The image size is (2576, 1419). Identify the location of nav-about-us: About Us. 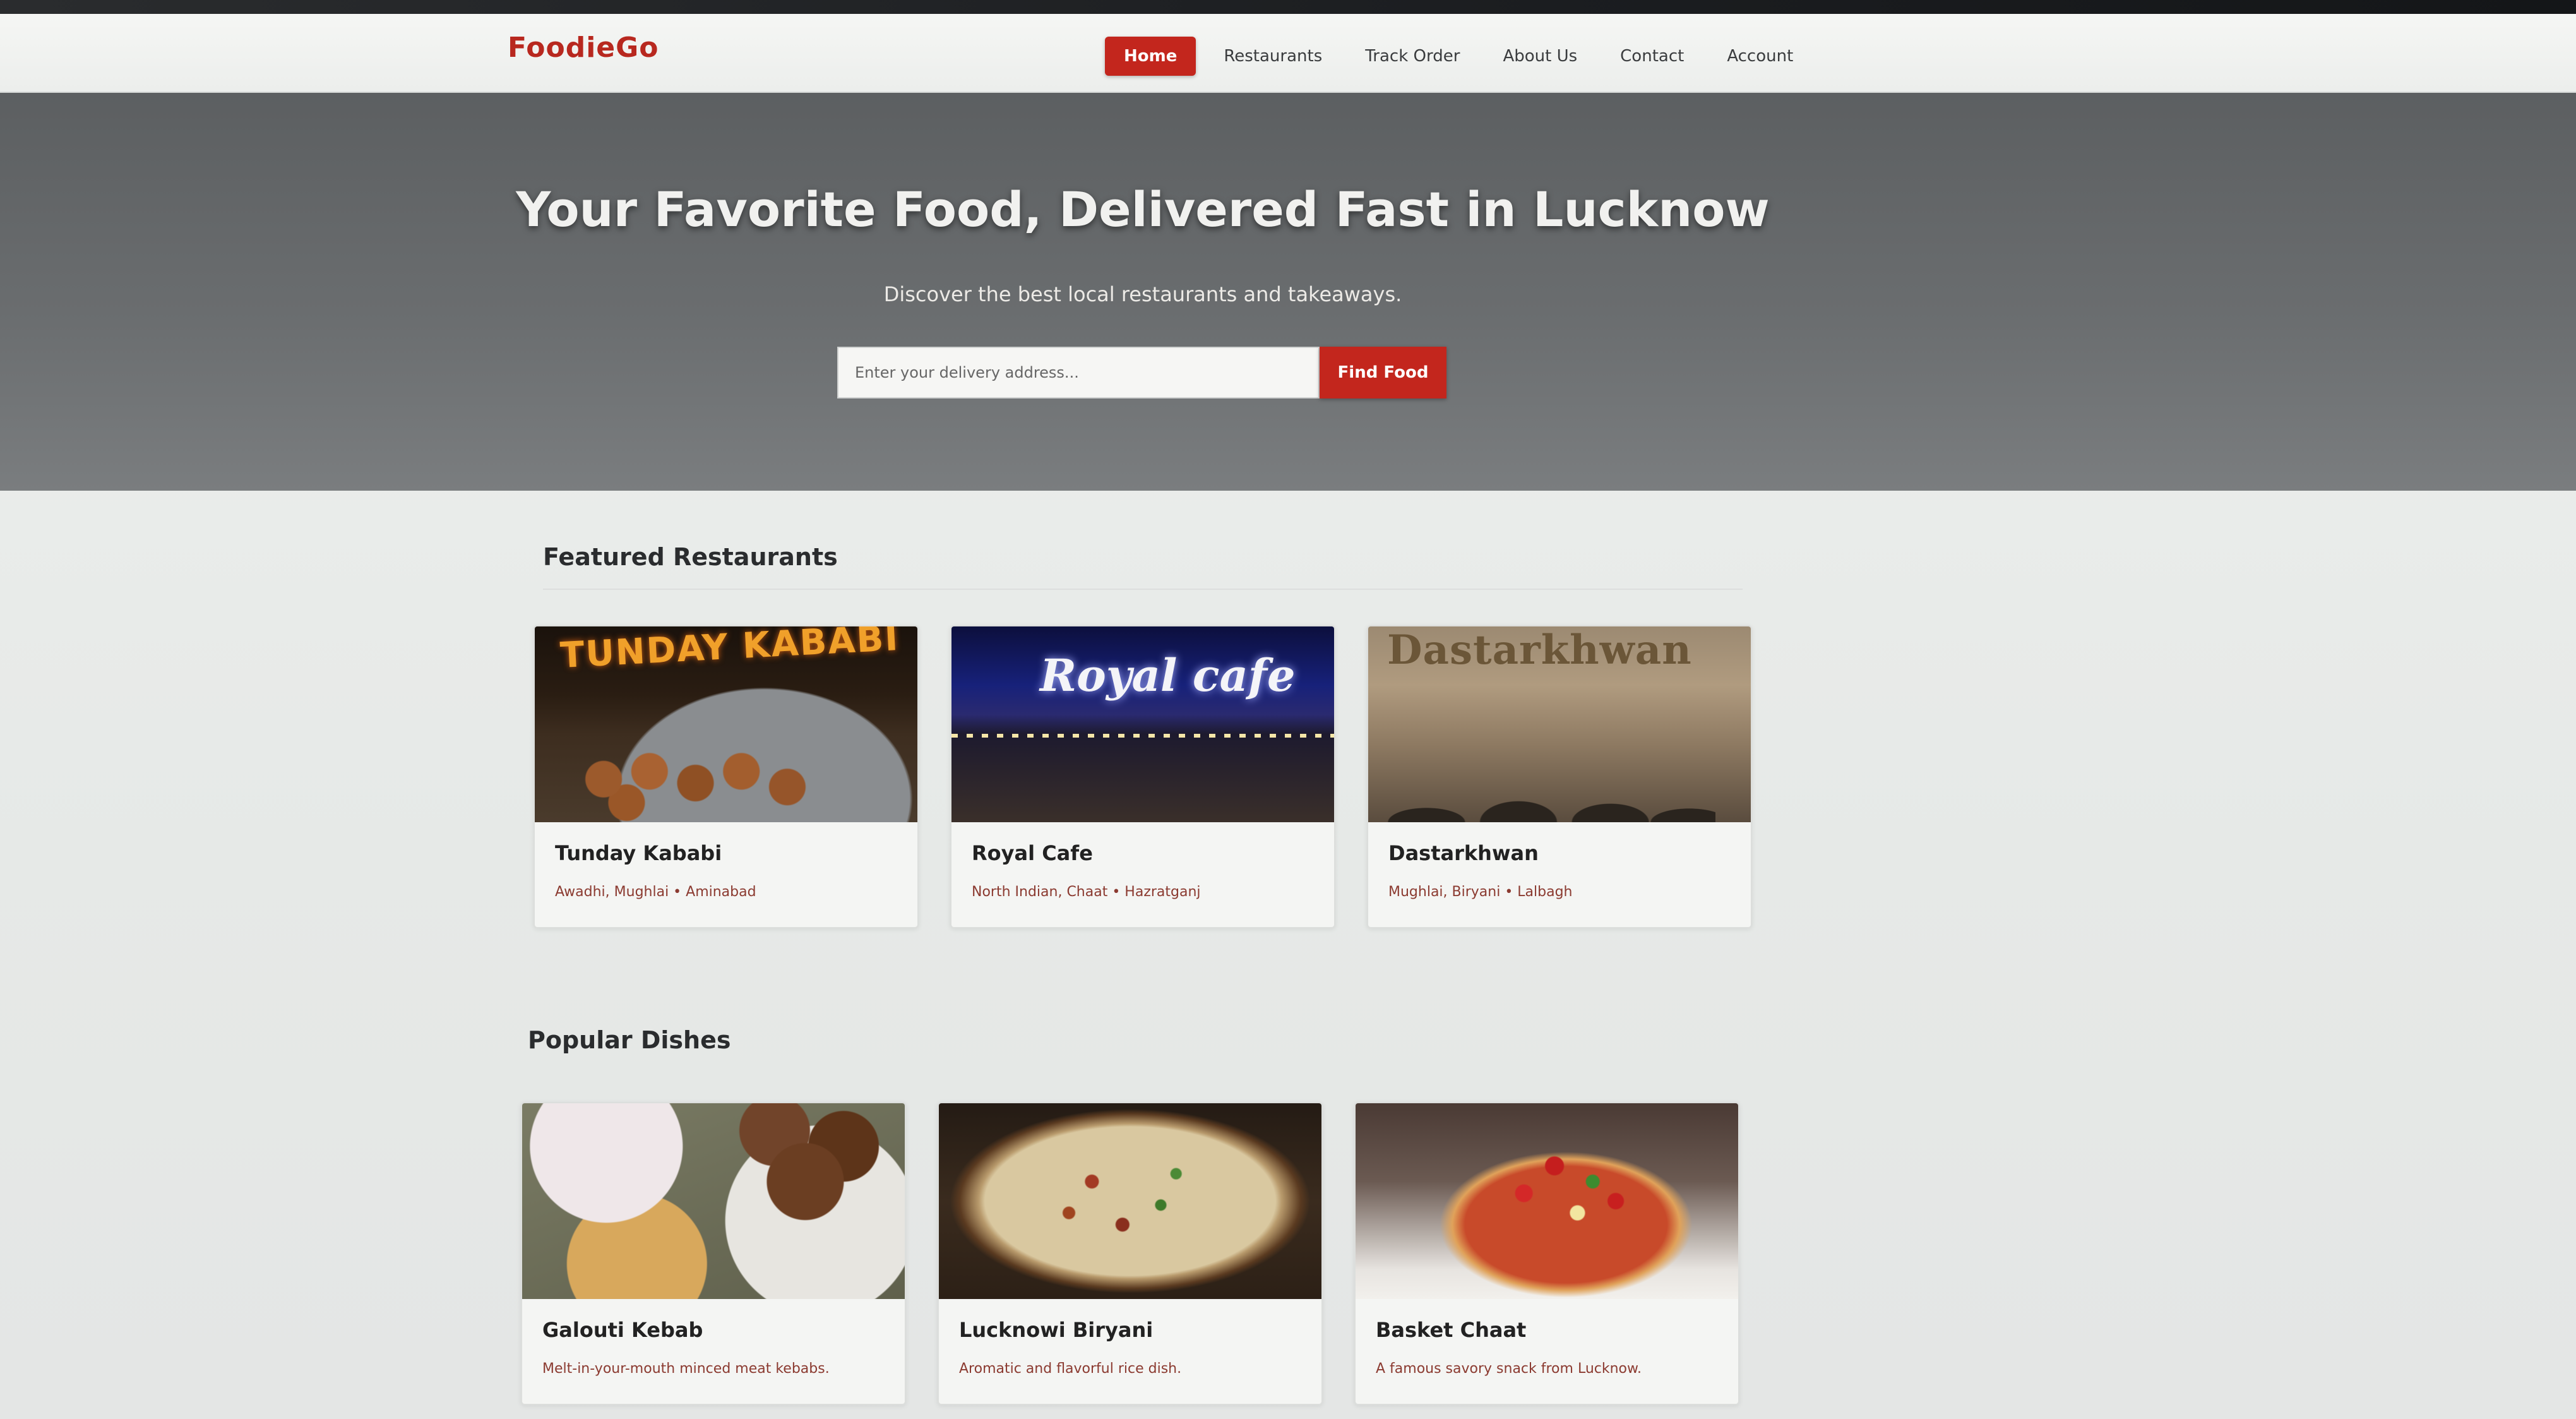
(1540, 56).